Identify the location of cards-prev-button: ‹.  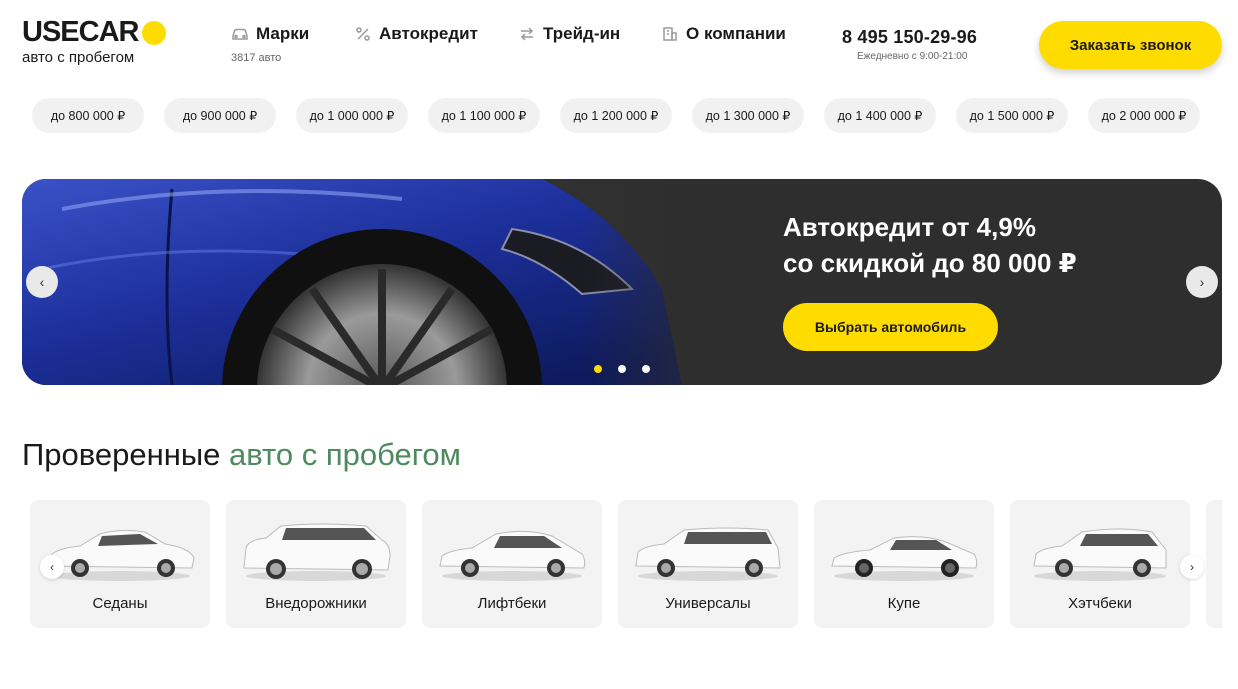
(52, 567).